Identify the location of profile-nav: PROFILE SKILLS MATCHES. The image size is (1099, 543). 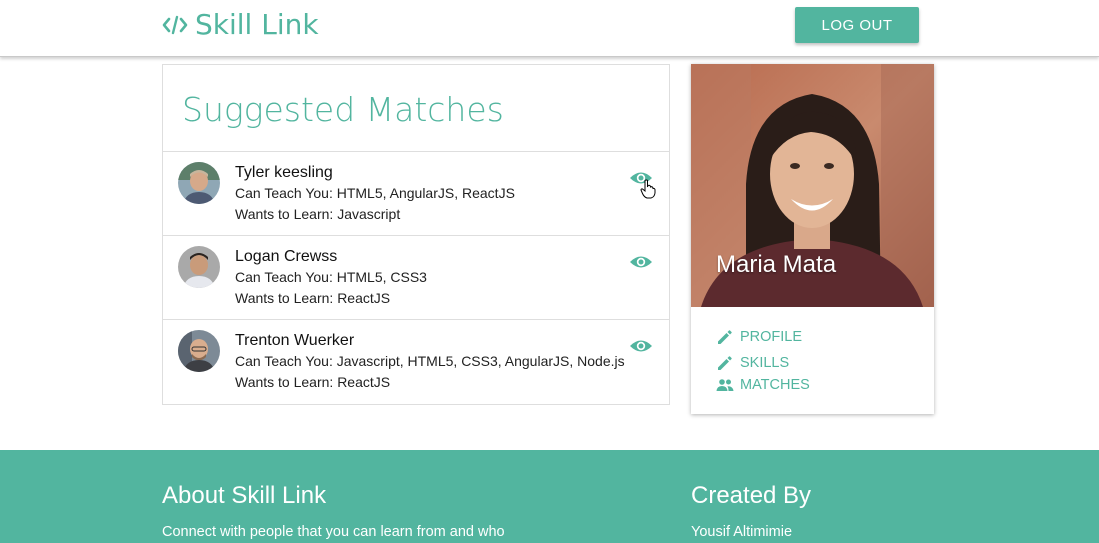
(763, 361).